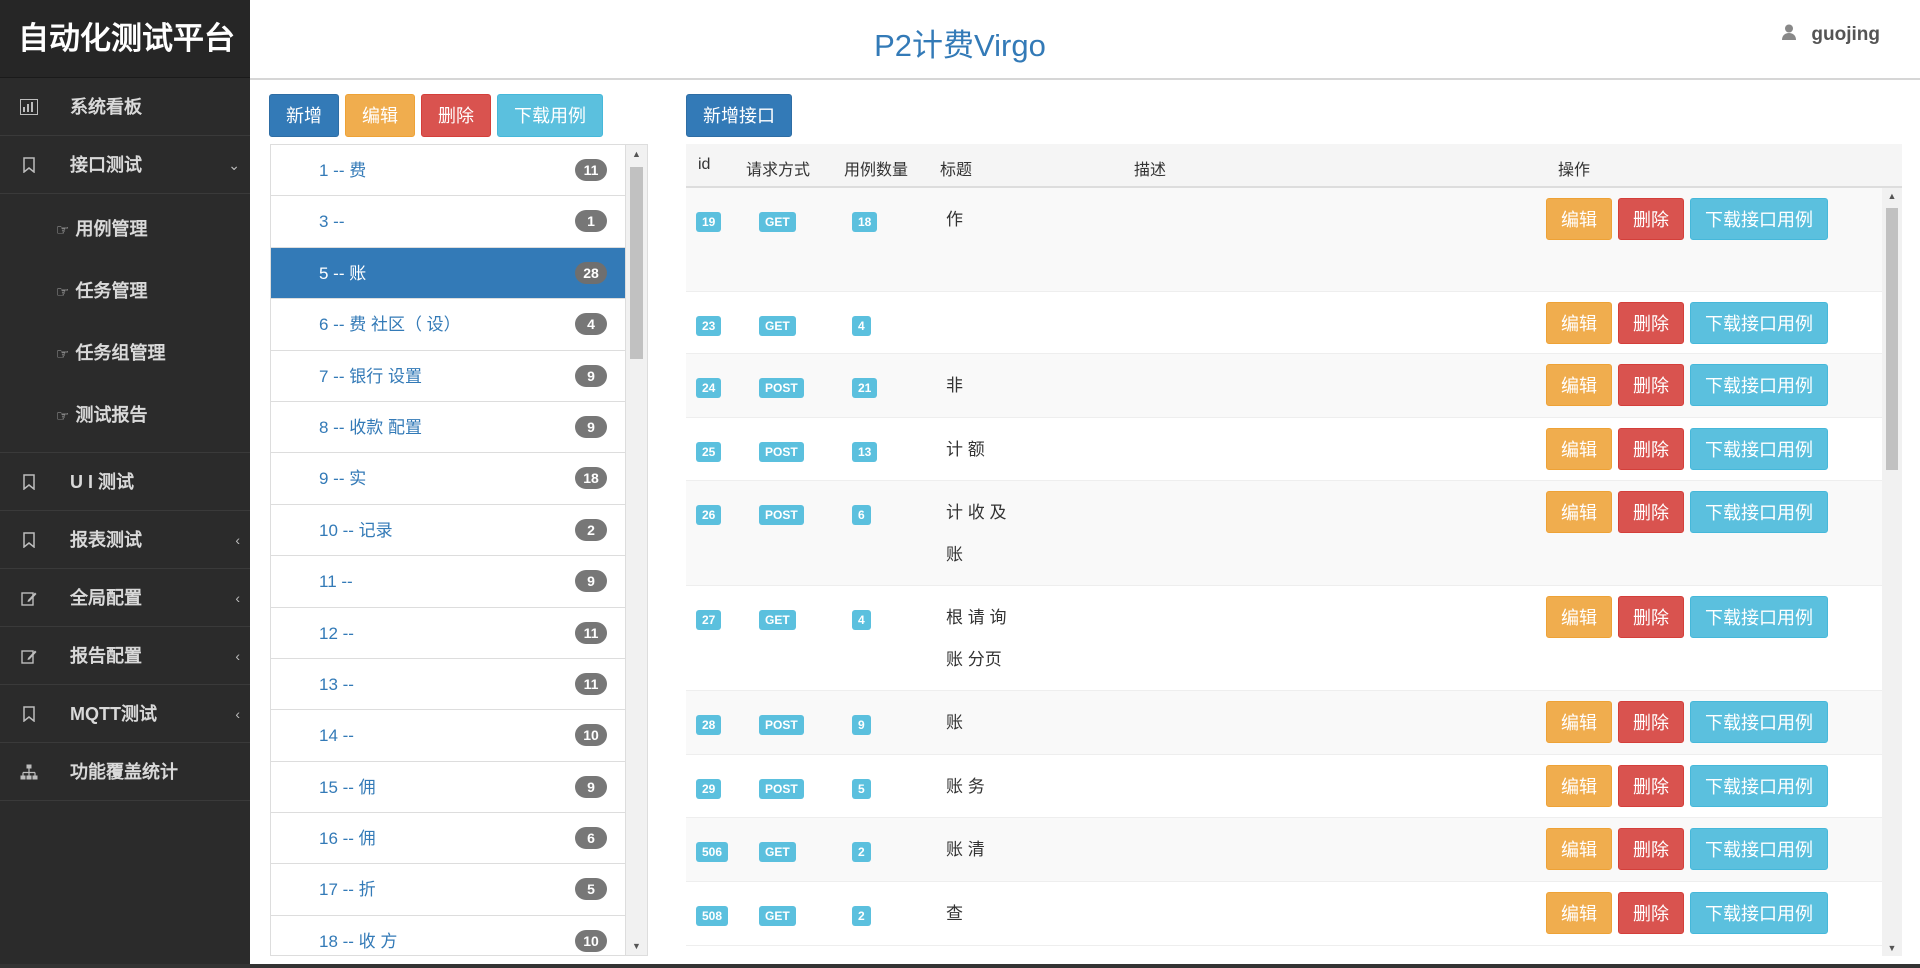  I want to click on list-item: 13 -- 11, so click(449, 685).